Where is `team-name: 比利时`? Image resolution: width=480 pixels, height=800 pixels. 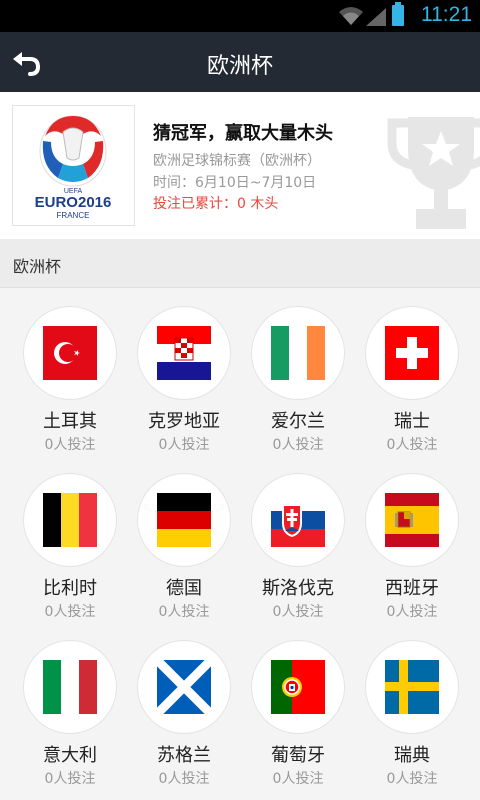
team-name: 比利时 is located at coordinates (70, 588).